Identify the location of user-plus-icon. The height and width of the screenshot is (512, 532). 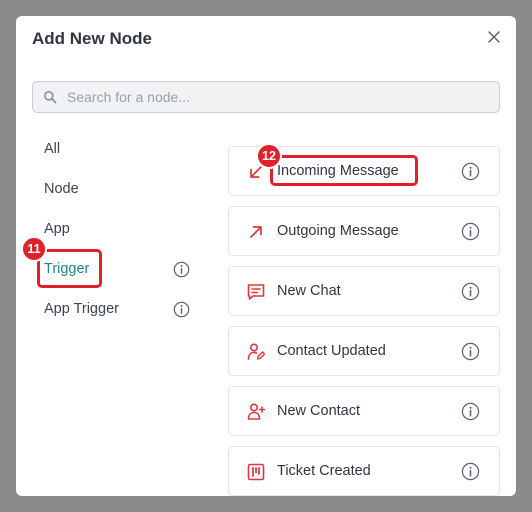
(256, 411).